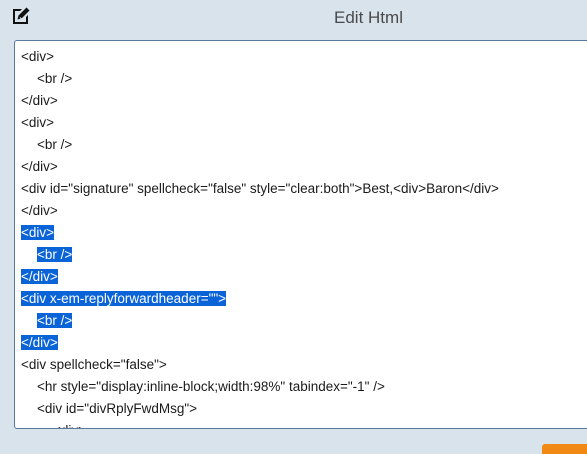  I want to click on code-line: <div id="divRplyFwdMsg">, so click(260, 409).